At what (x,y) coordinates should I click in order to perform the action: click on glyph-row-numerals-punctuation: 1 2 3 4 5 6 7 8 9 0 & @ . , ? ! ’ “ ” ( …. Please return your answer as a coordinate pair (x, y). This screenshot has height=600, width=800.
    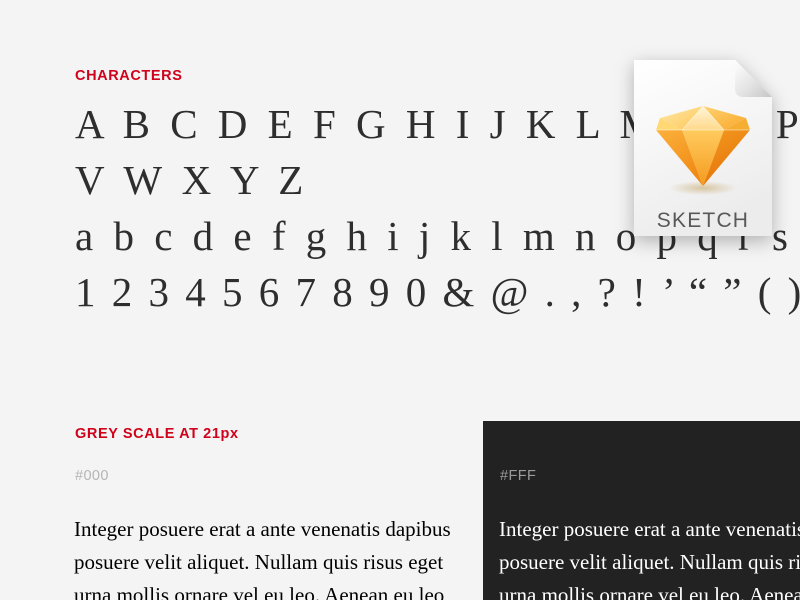
    Looking at the image, I should click on (437, 292).